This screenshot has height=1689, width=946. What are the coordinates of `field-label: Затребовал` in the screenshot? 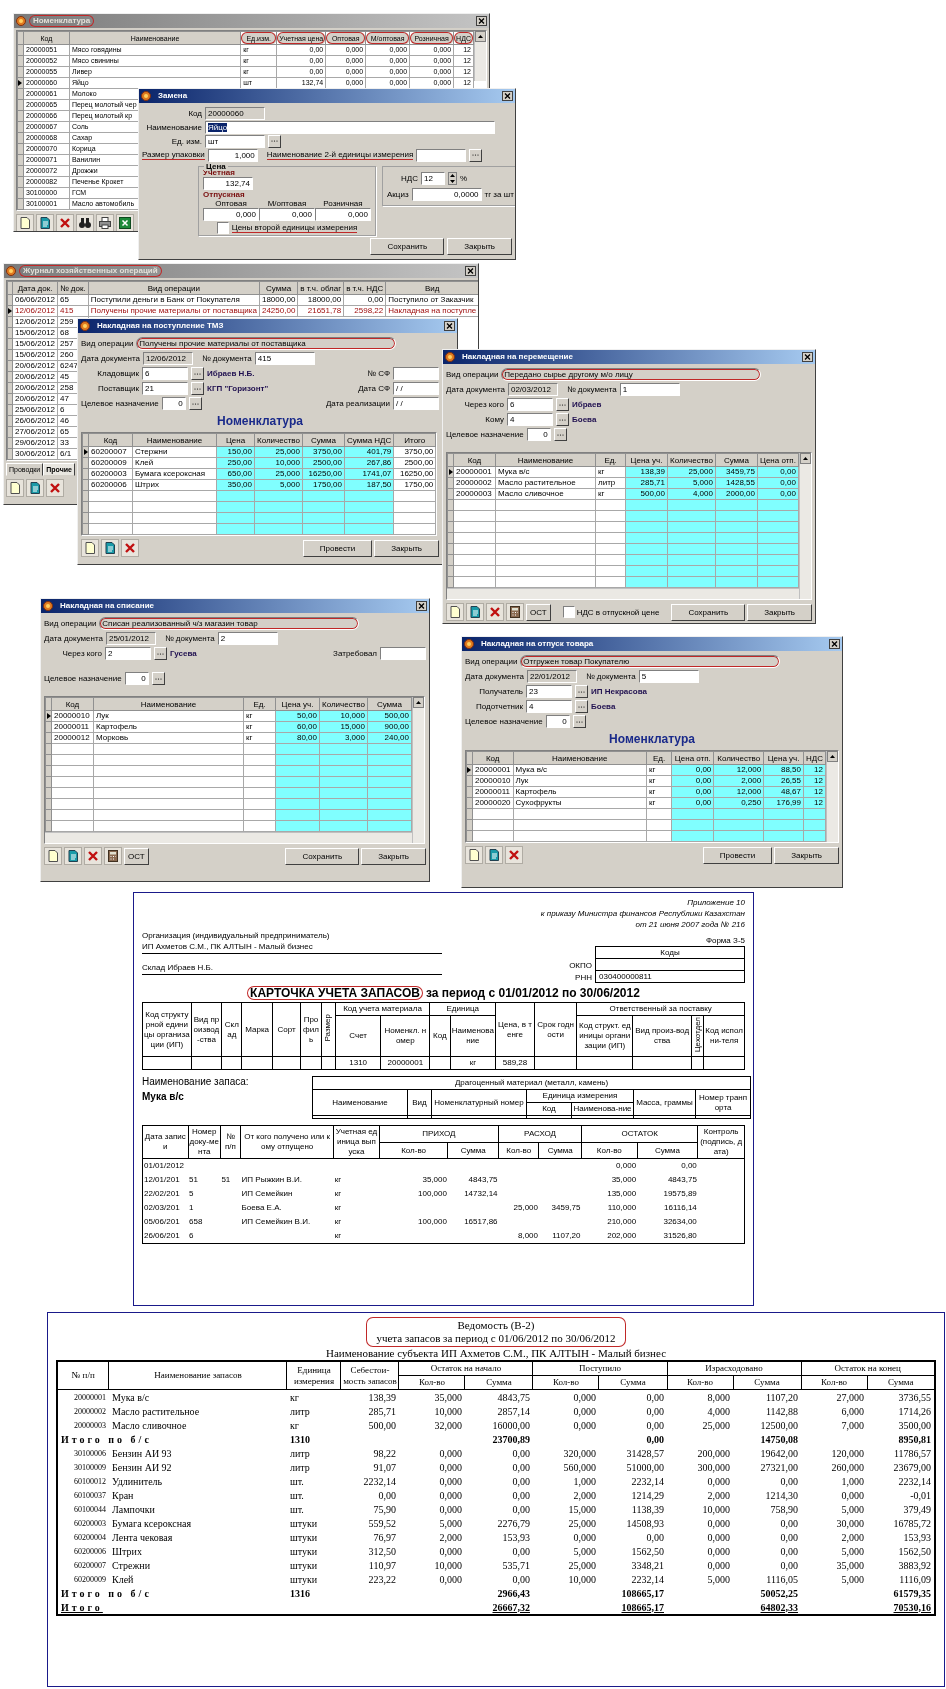 It's located at (355, 653).